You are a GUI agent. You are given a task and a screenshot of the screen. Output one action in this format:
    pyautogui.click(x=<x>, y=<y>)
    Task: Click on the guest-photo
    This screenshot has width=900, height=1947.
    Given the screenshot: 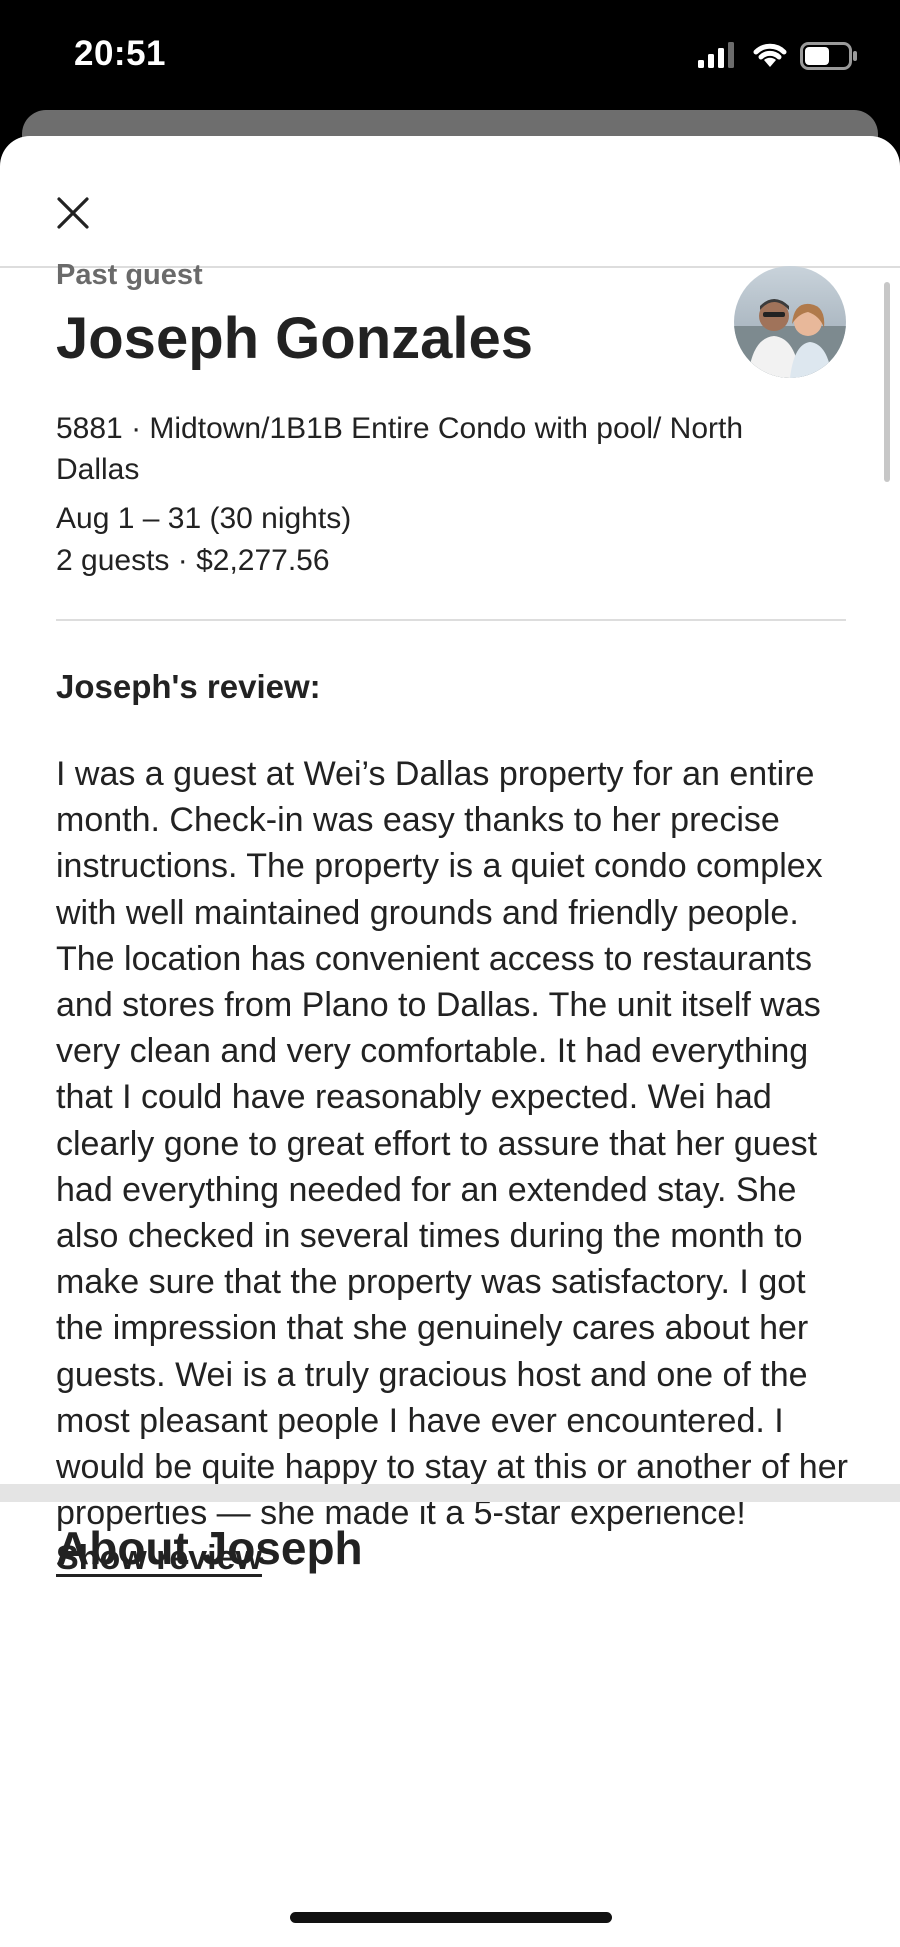 What is the action you would take?
    pyautogui.click(x=790, y=322)
    